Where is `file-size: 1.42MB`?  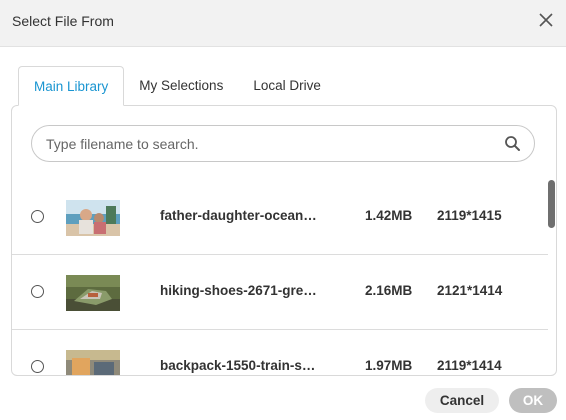
file-size: 1.42MB is located at coordinates (389, 215).